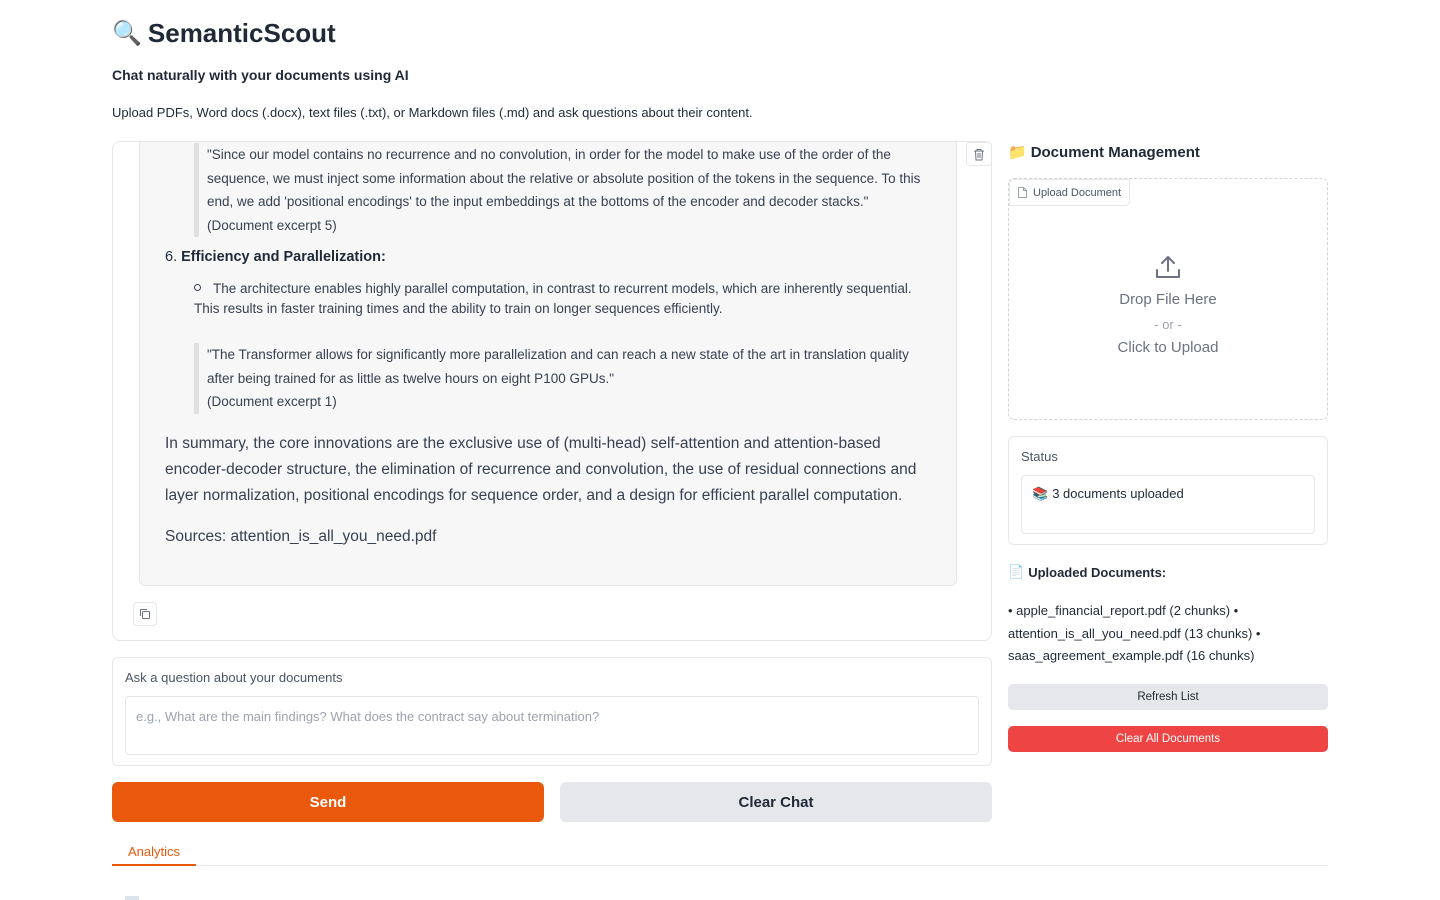 Image resolution: width=1440 pixels, height=900 pixels. Describe the element at coordinates (127, 33) in the screenshot. I see `magnifier-icon: 🔍` at that location.